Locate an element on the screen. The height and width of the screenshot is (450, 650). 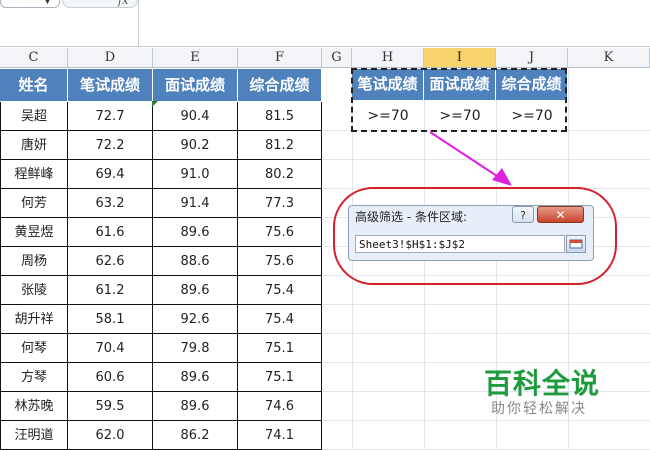
table-cell: 61.2 is located at coordinates (110, 290).